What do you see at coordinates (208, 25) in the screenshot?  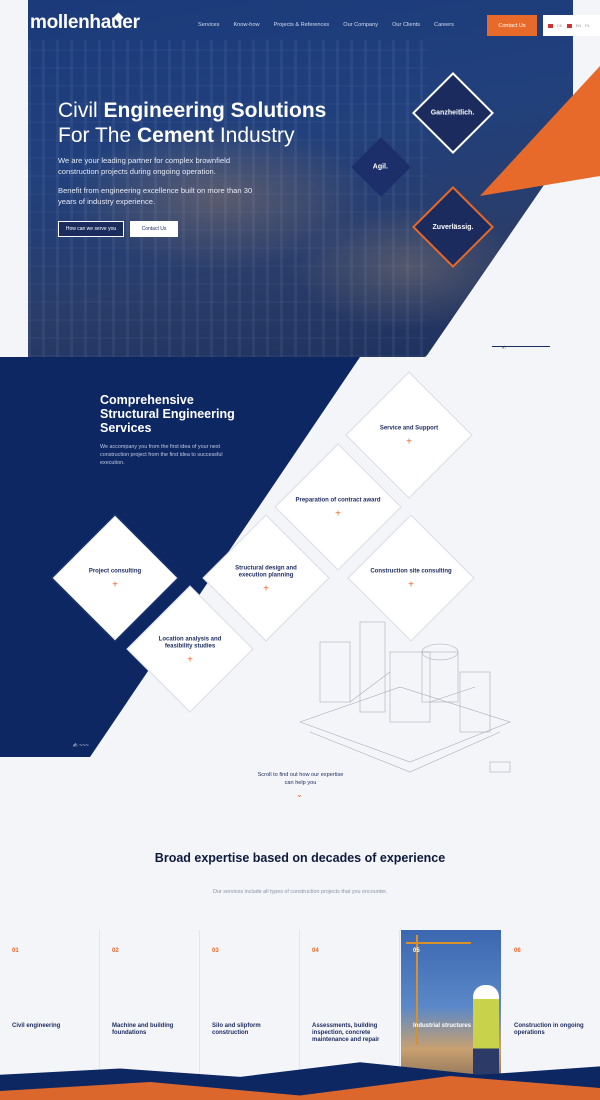 I see `nav-item-services: Services` at bounding box center [208, 25].